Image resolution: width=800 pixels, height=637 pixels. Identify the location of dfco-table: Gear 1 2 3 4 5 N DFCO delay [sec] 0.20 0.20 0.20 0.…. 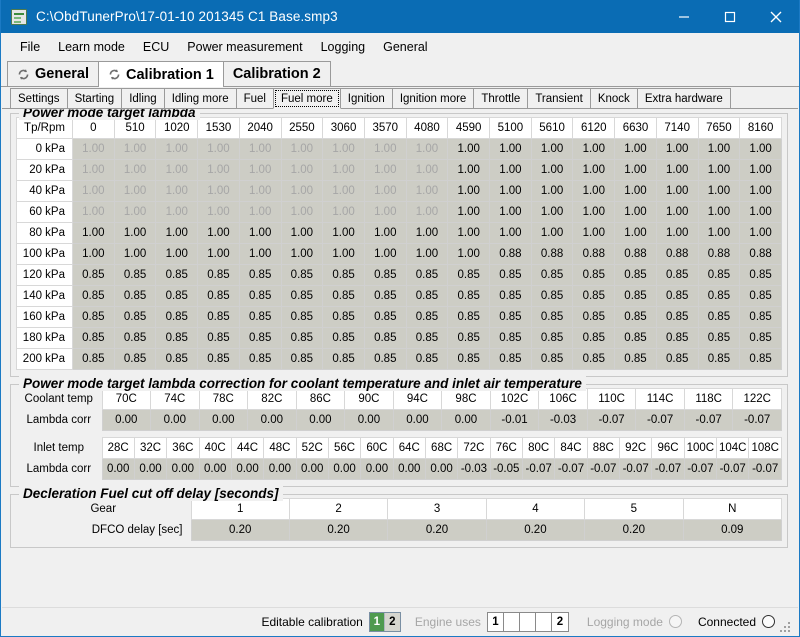
(399, 519).